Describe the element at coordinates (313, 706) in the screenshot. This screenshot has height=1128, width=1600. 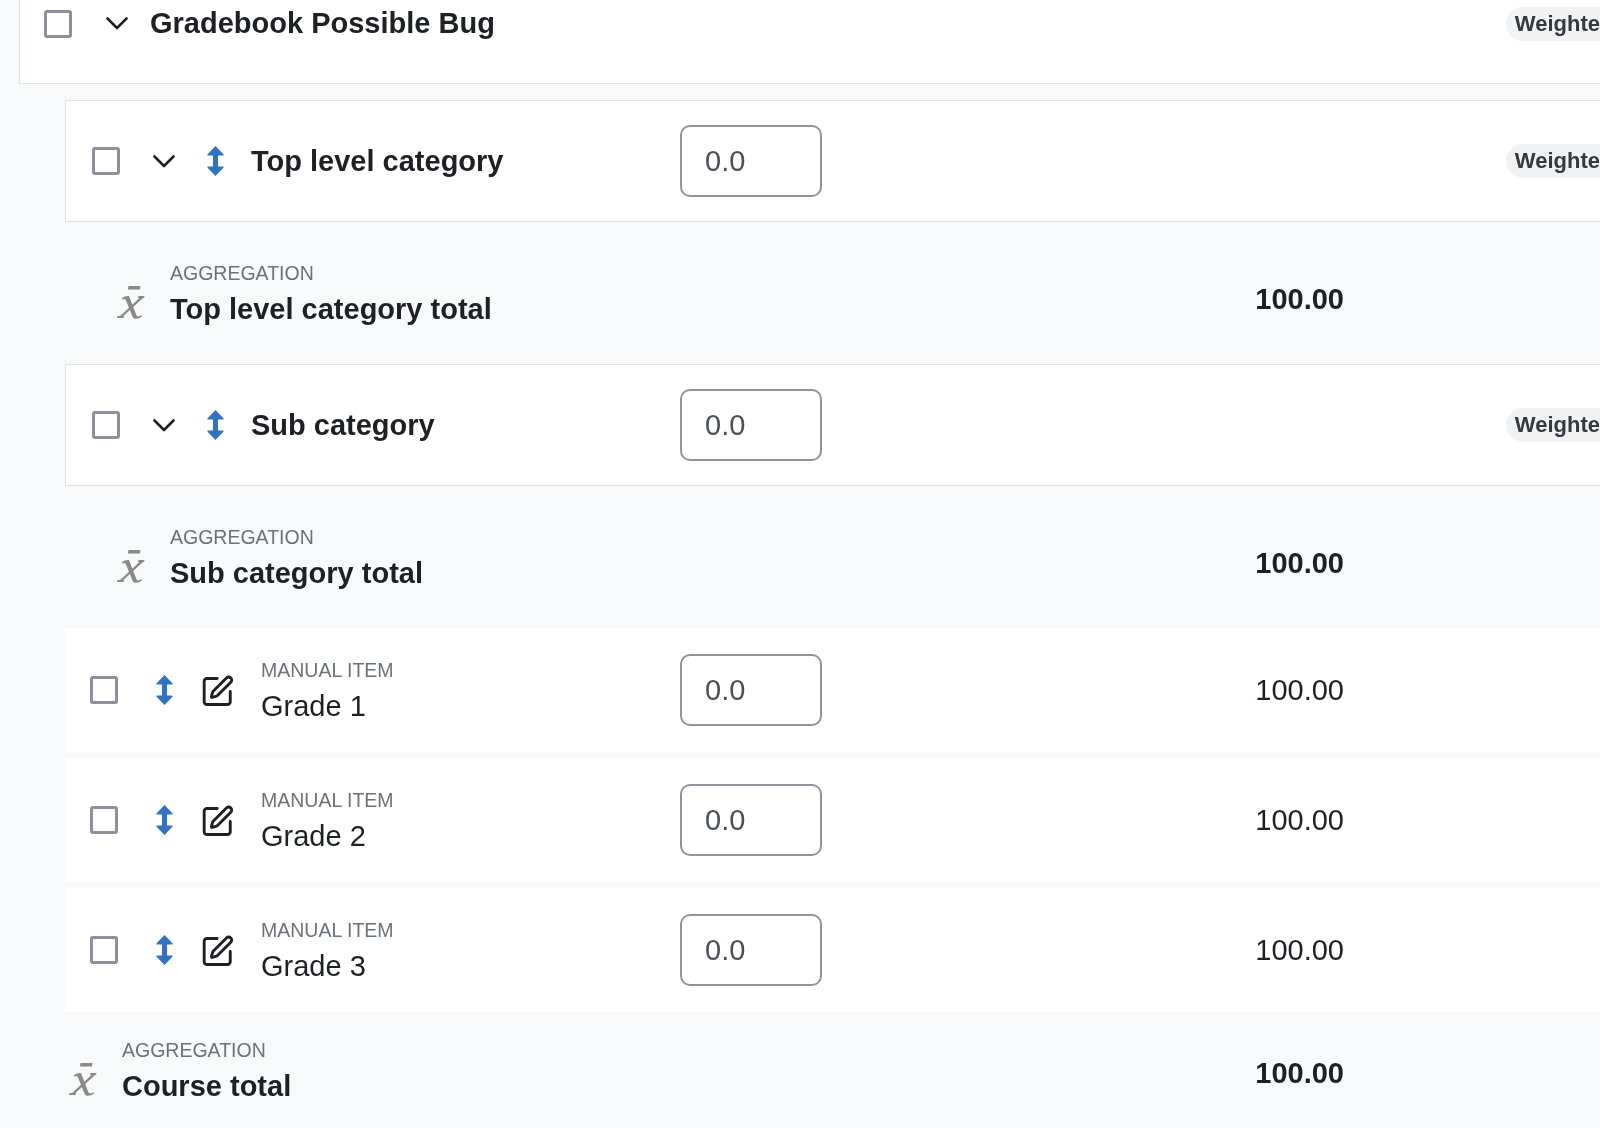
I see `item-title: Grade 1` at that location.